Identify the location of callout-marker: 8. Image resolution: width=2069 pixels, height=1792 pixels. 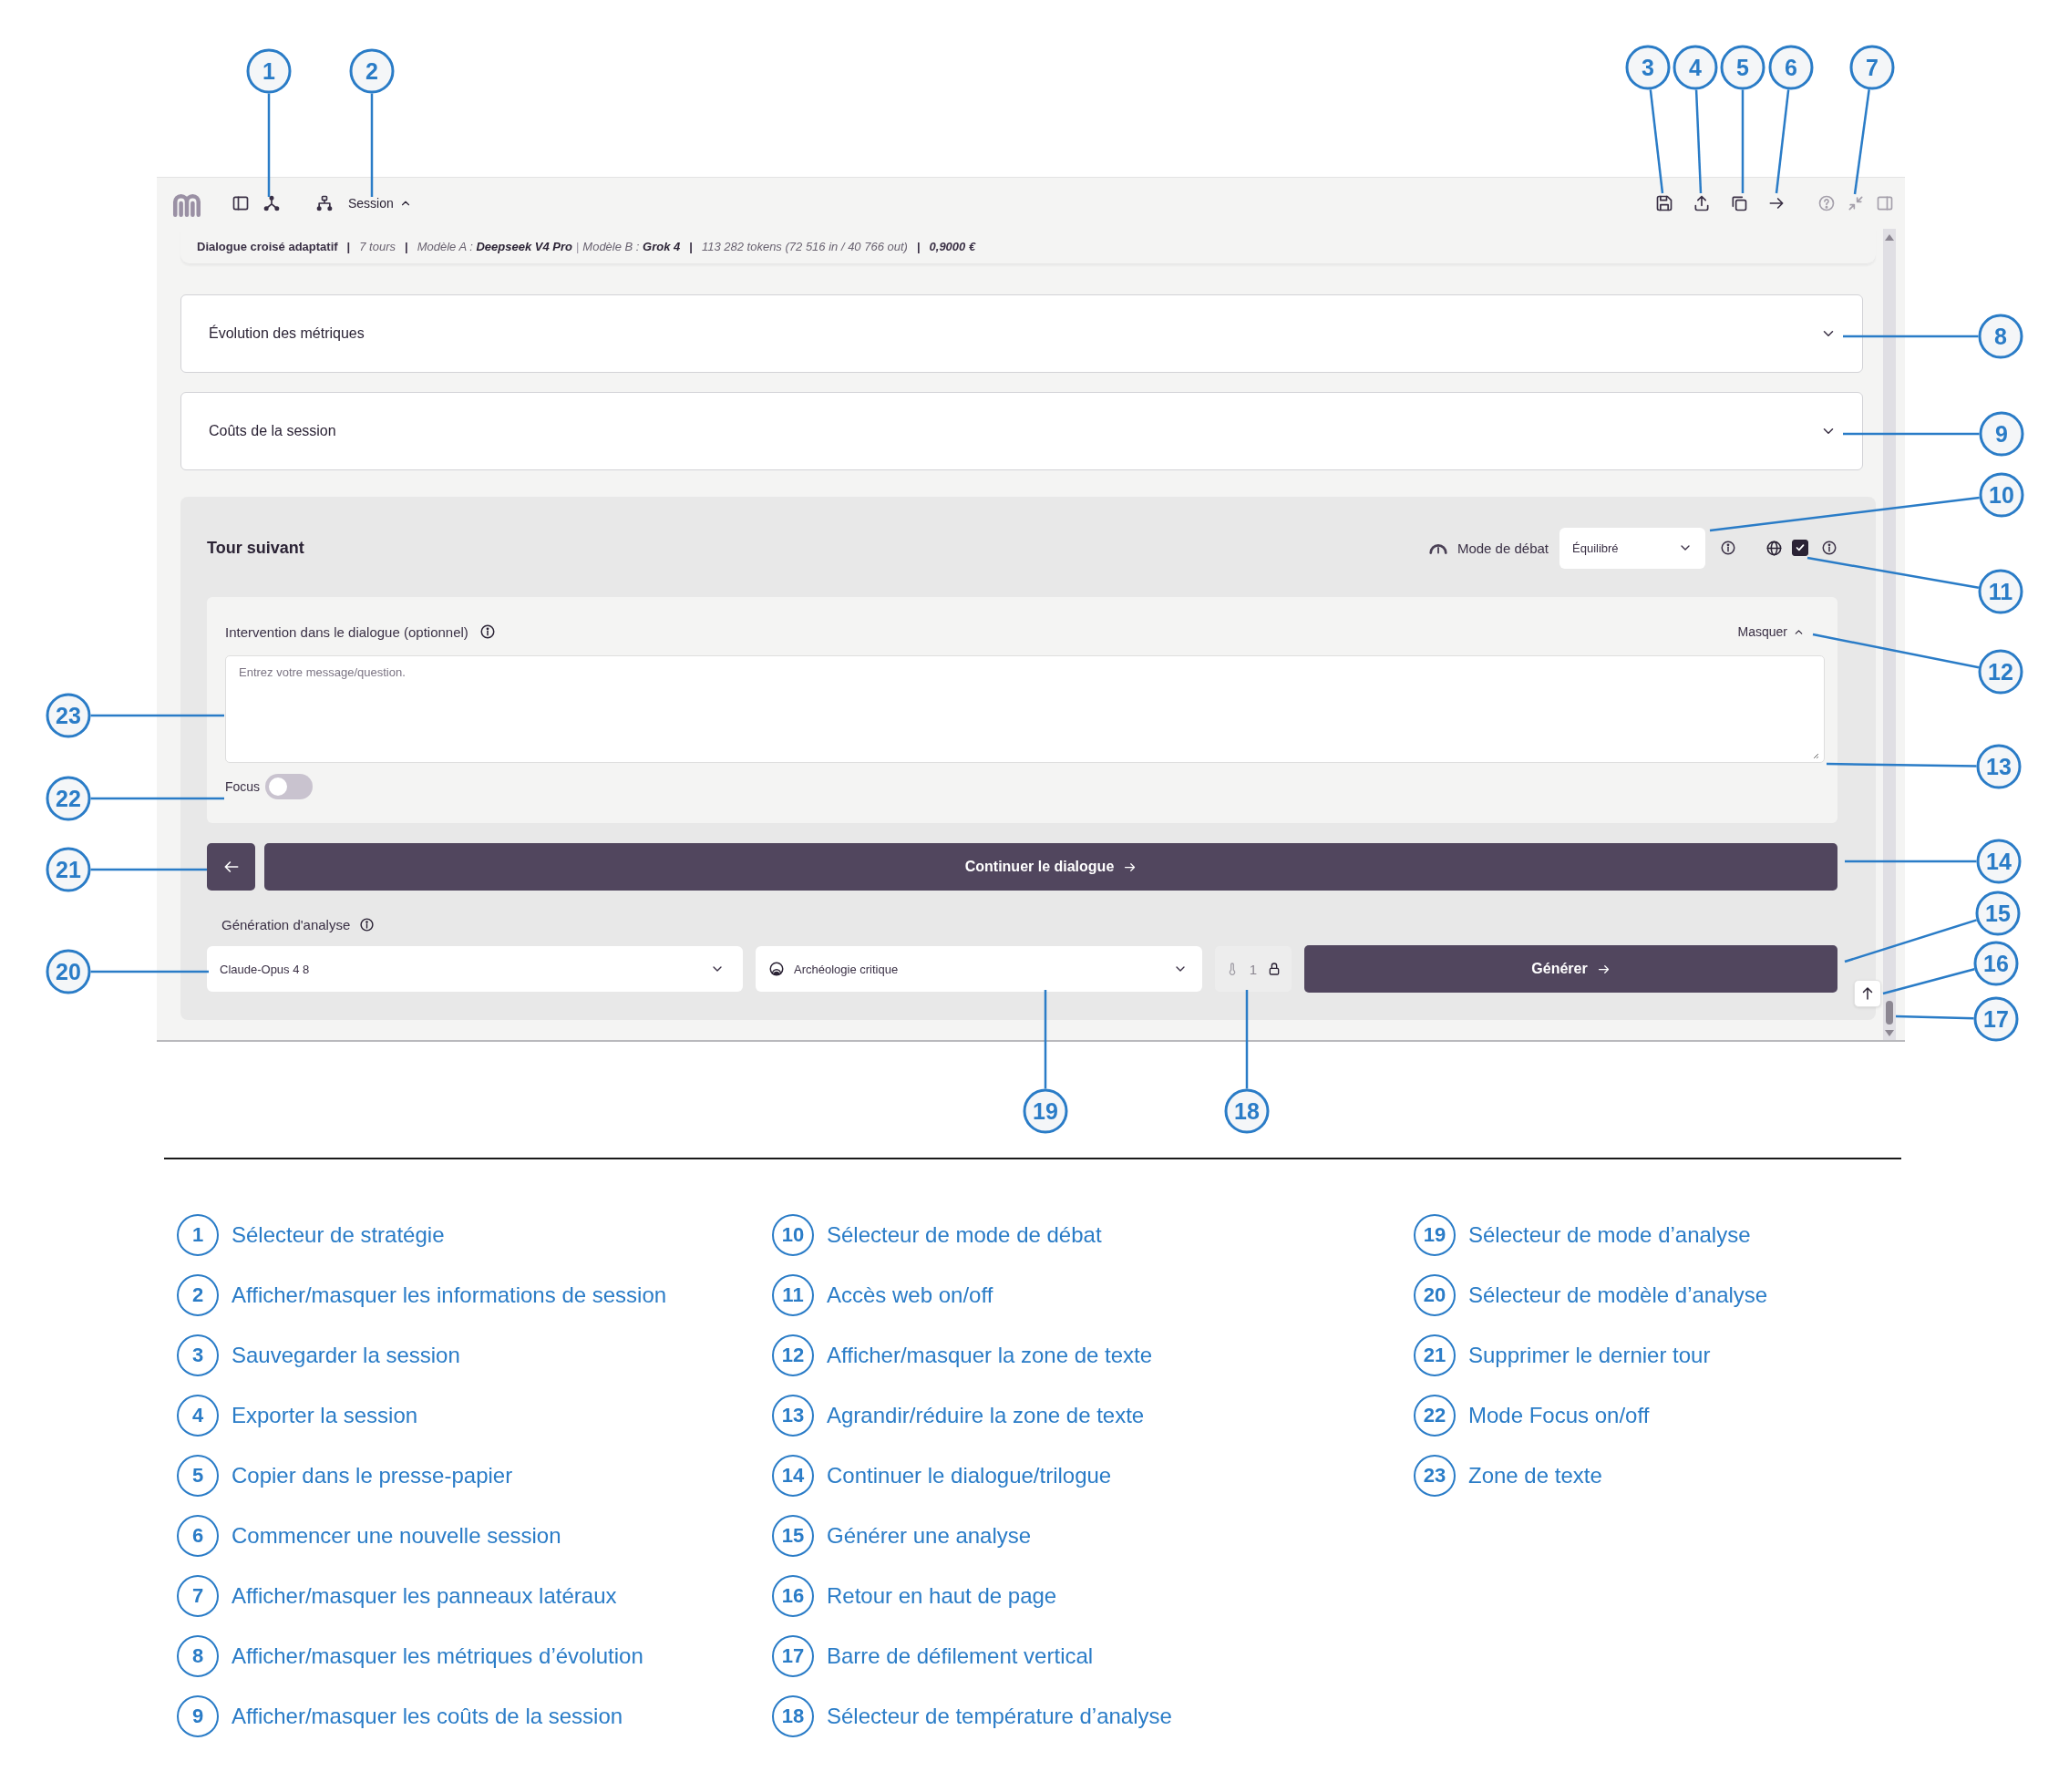
(2000, 336).